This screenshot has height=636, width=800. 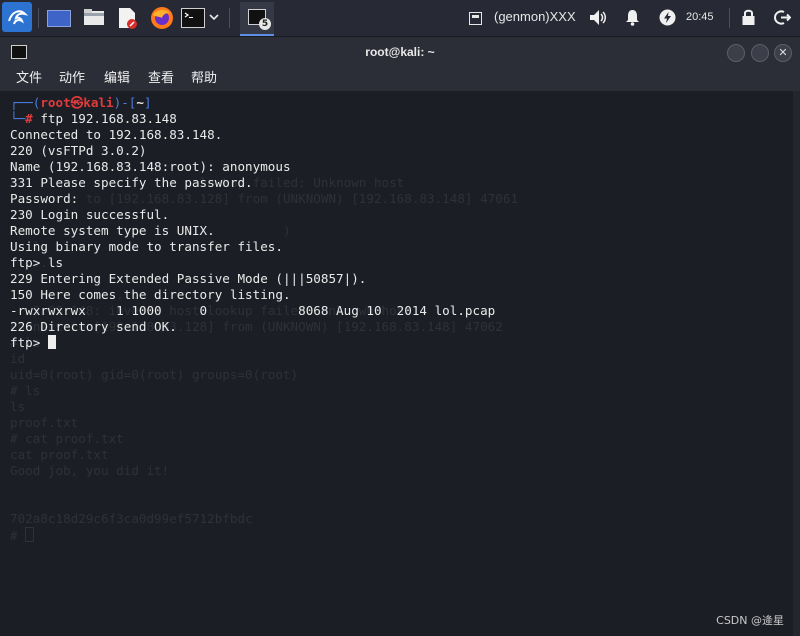 What do you see at coordinates (51, 342) in the screenshot?
I see `text-cursor` at bounding box center [51, 342].